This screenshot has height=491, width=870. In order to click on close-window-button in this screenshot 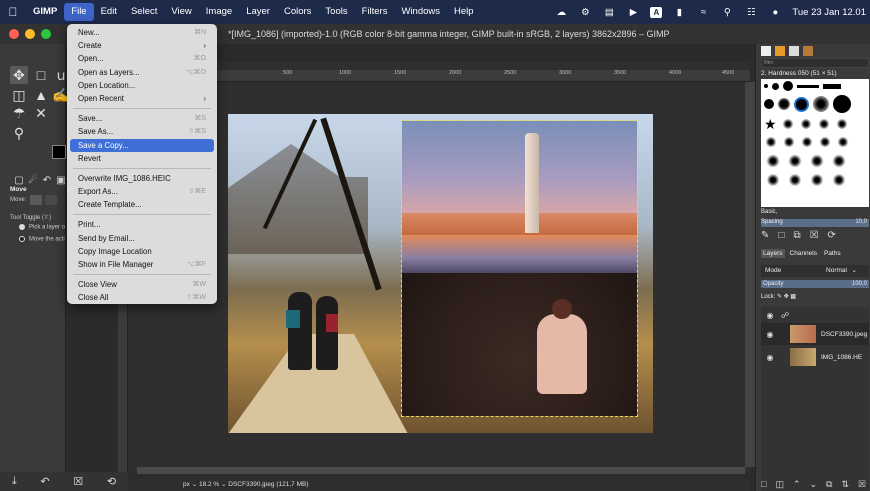, I will do `click(14, 34)`.